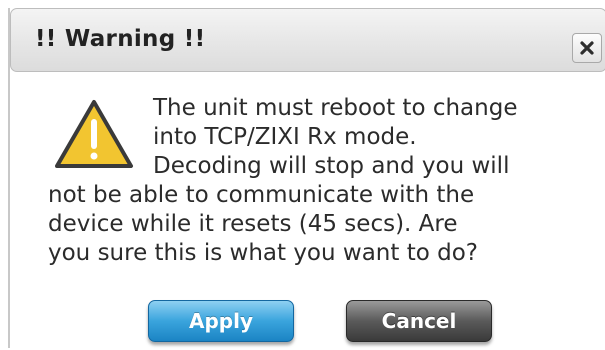 The height and width of the screenshot is (350, 605). I want to click on dialog-title: !! Warning !!, so click(120, 39).